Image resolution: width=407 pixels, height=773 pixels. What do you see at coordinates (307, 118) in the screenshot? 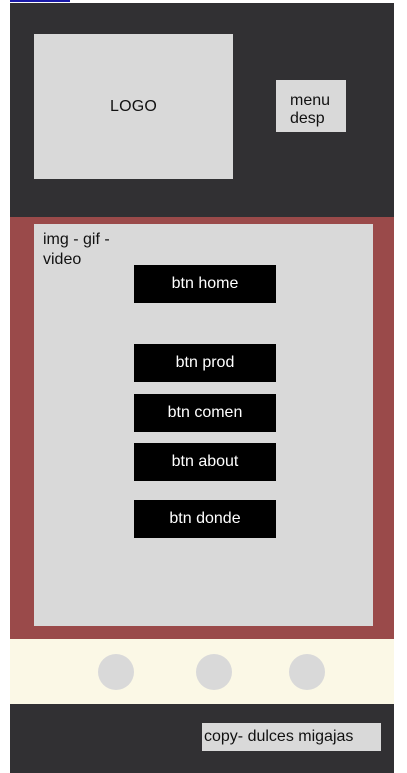
I see `menu-label-line-2: desp` at bounding box center [307, 118].